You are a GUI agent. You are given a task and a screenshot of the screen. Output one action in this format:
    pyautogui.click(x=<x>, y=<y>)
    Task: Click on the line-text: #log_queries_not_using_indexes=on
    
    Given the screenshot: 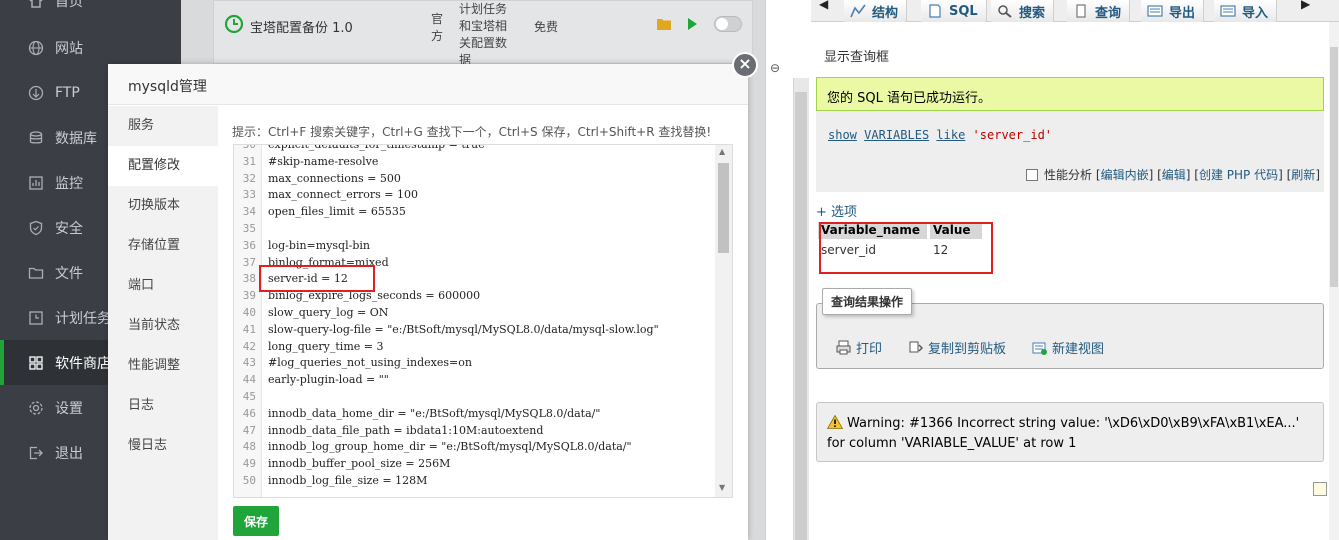 What is the action you would take?
    pyautogui.click(x=370, y=363)
    